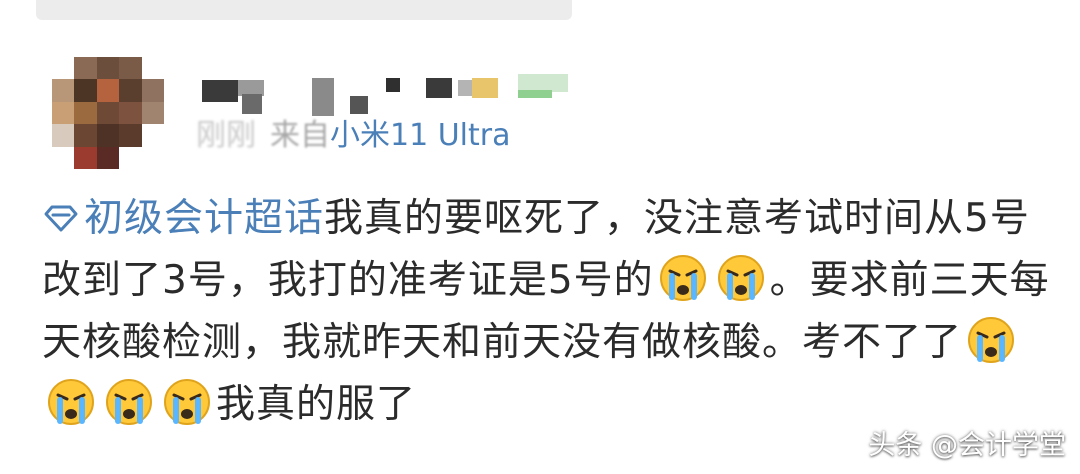 The width and height of the screenshot is (1080, 474). I want to click on previous-card-edge, so click(304, 10).